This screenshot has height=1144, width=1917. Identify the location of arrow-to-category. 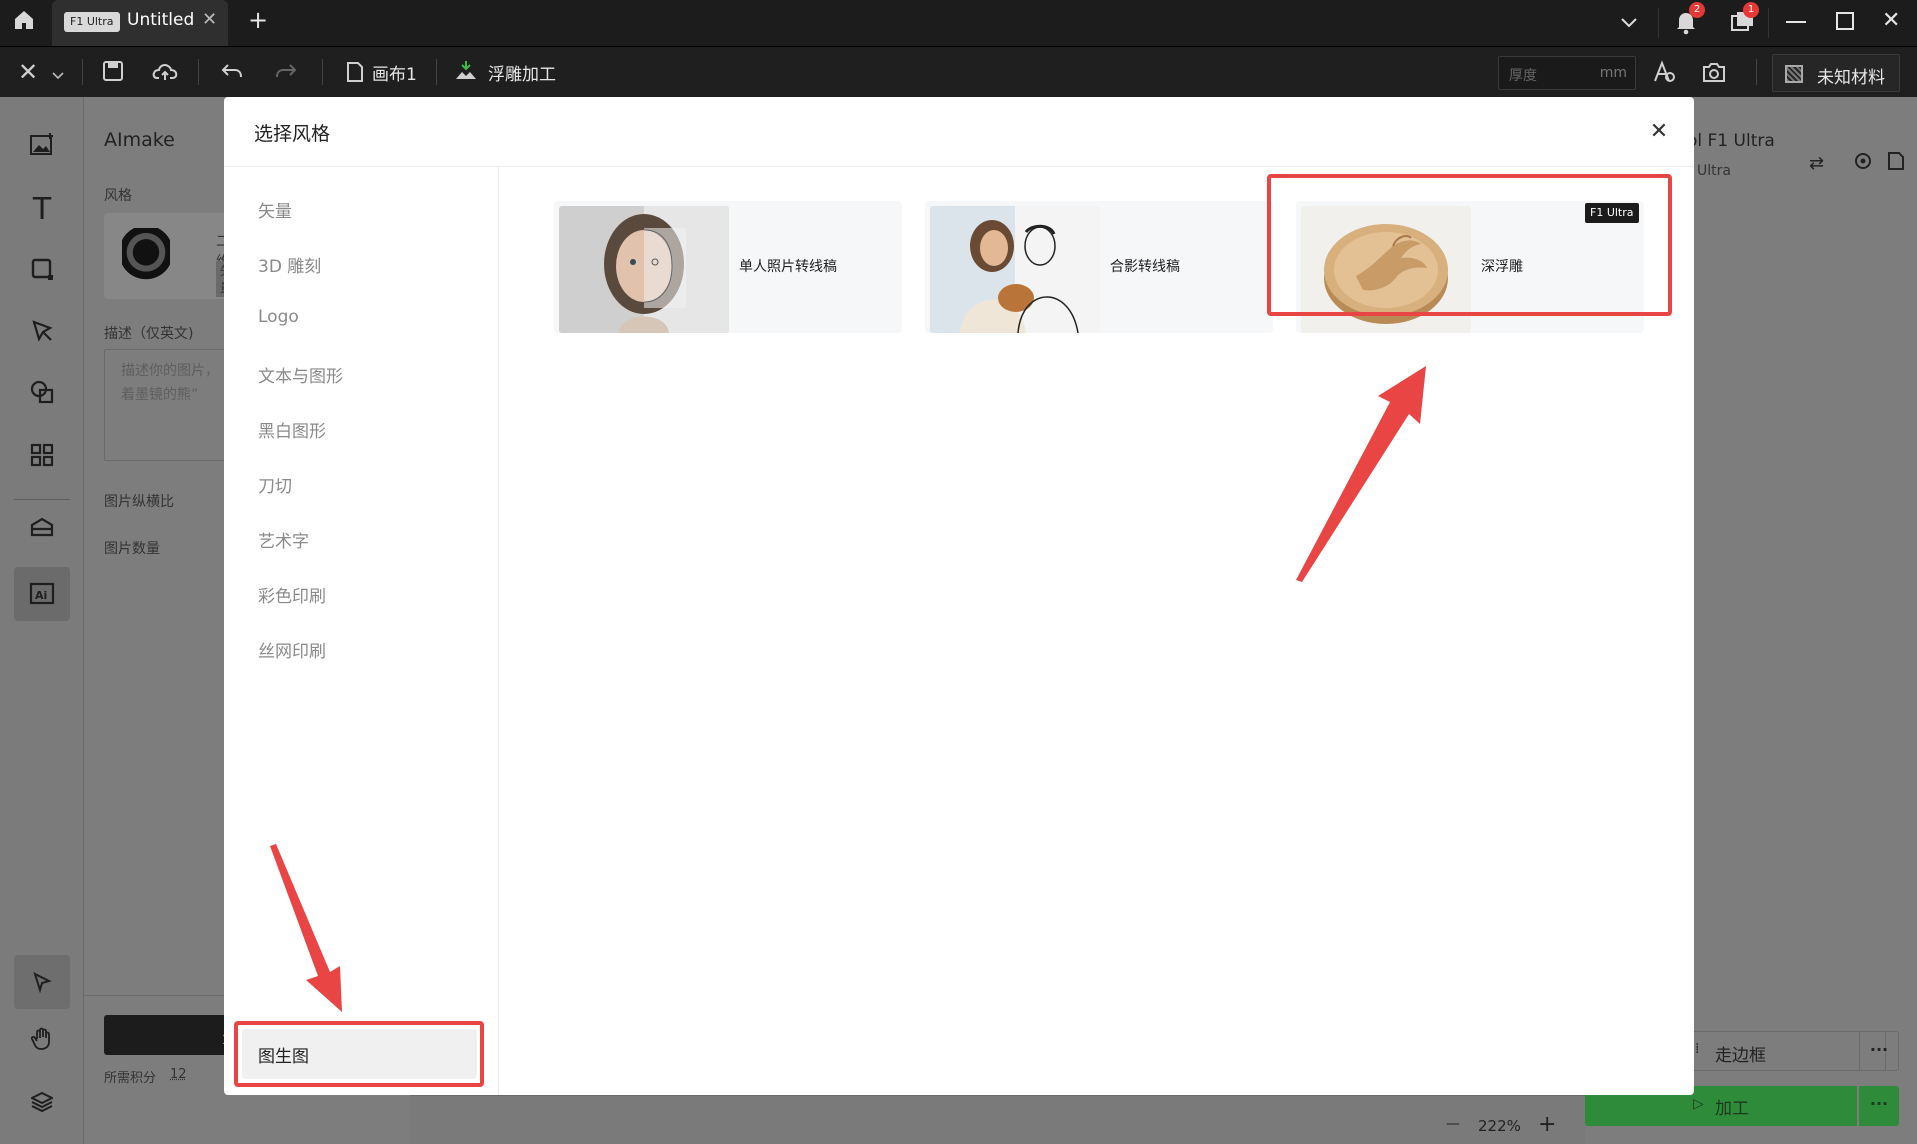
(306, 928).